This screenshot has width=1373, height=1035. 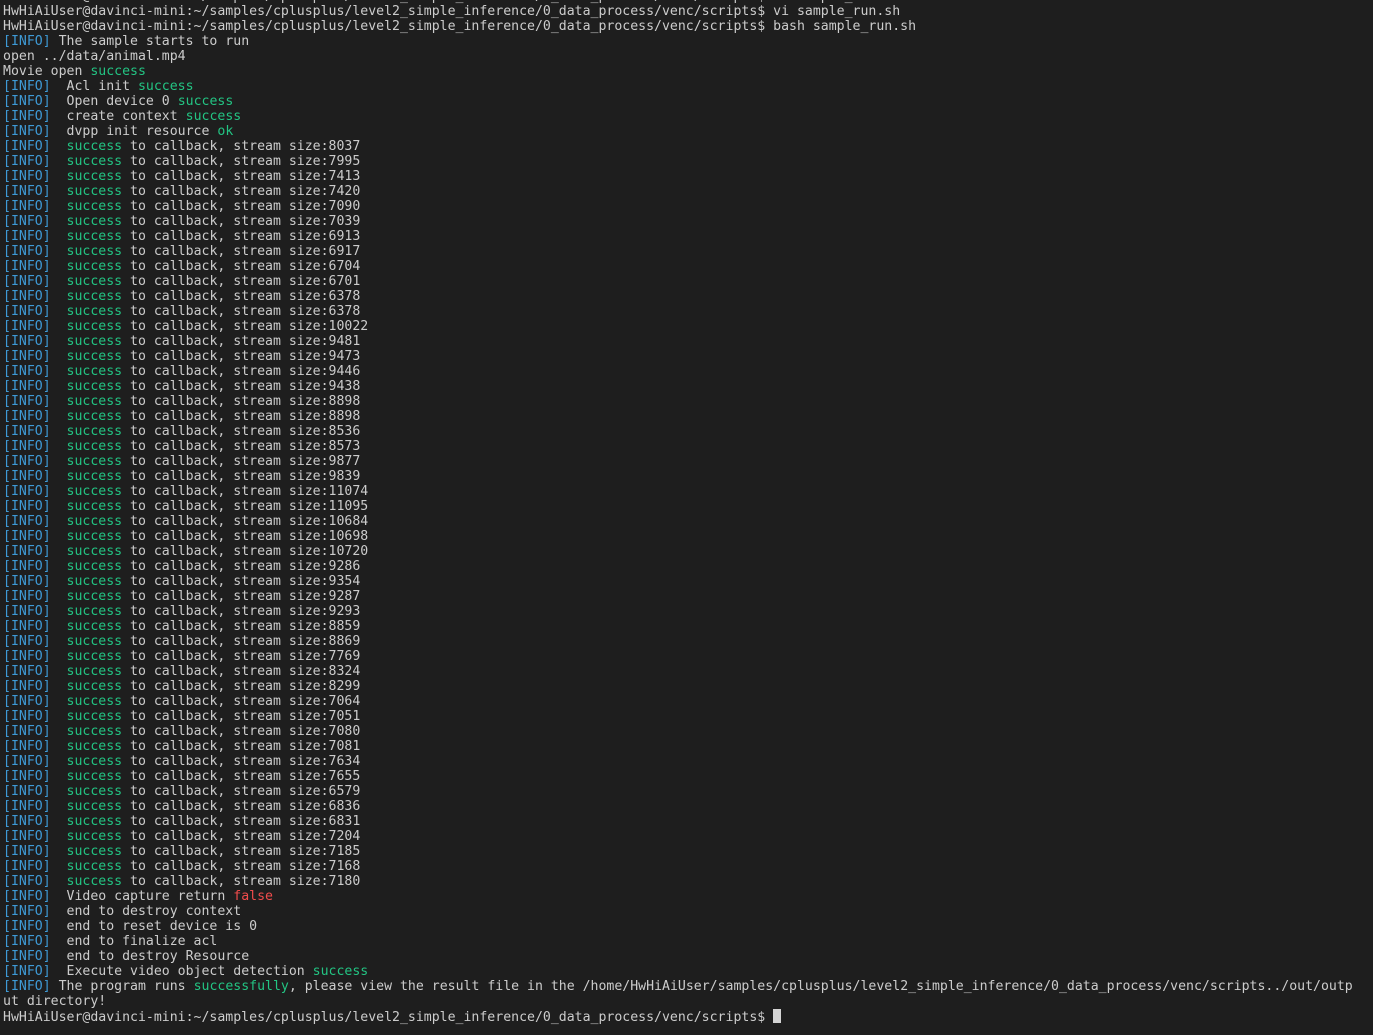 I want to click on output-text: to callback, stream size:7634, so click(x=241, y=761).